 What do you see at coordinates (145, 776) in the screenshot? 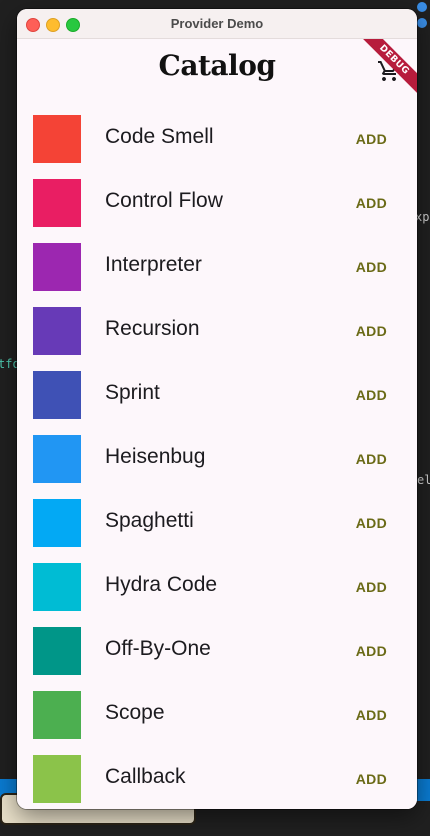
I see `item-name: Callback` at bounding box center [145, 776].